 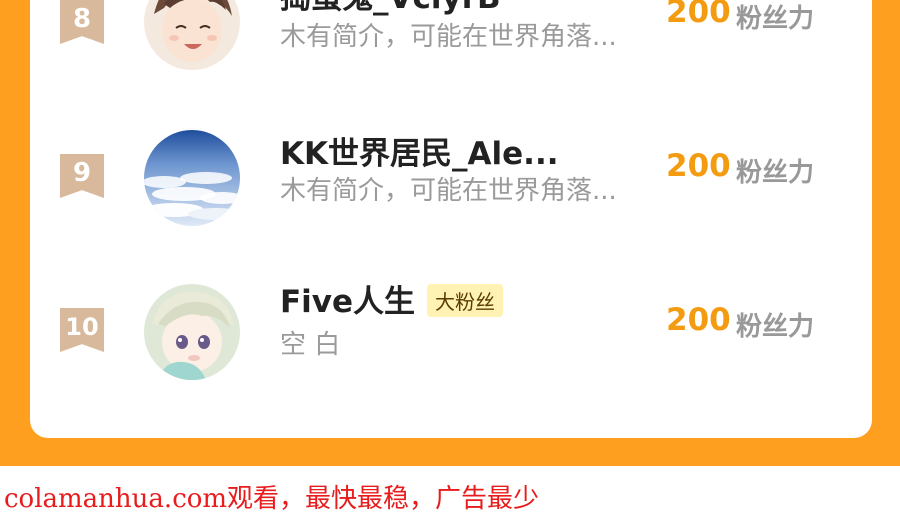 What do you see at coordinates (310, 345) in the screenshot?
I see `user-description: 空 白` at bounding box center [310, 345].